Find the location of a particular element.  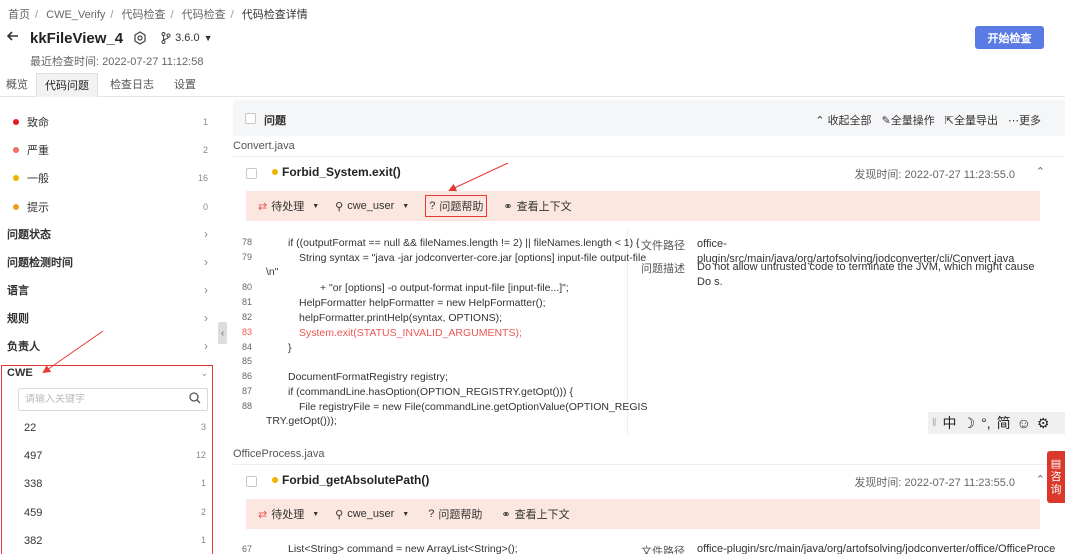

moon-icon: ☽ is located at coordinates (969, 423).